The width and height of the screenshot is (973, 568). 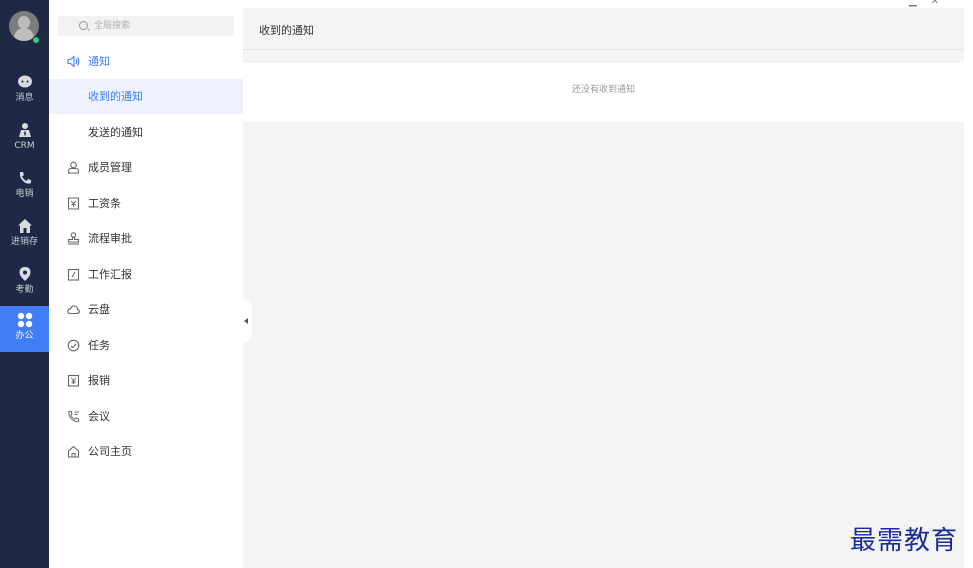 What do you see at coordinates (73, 274) in the screenshot?
I see `report-icon` at bounding box center [73, 274].